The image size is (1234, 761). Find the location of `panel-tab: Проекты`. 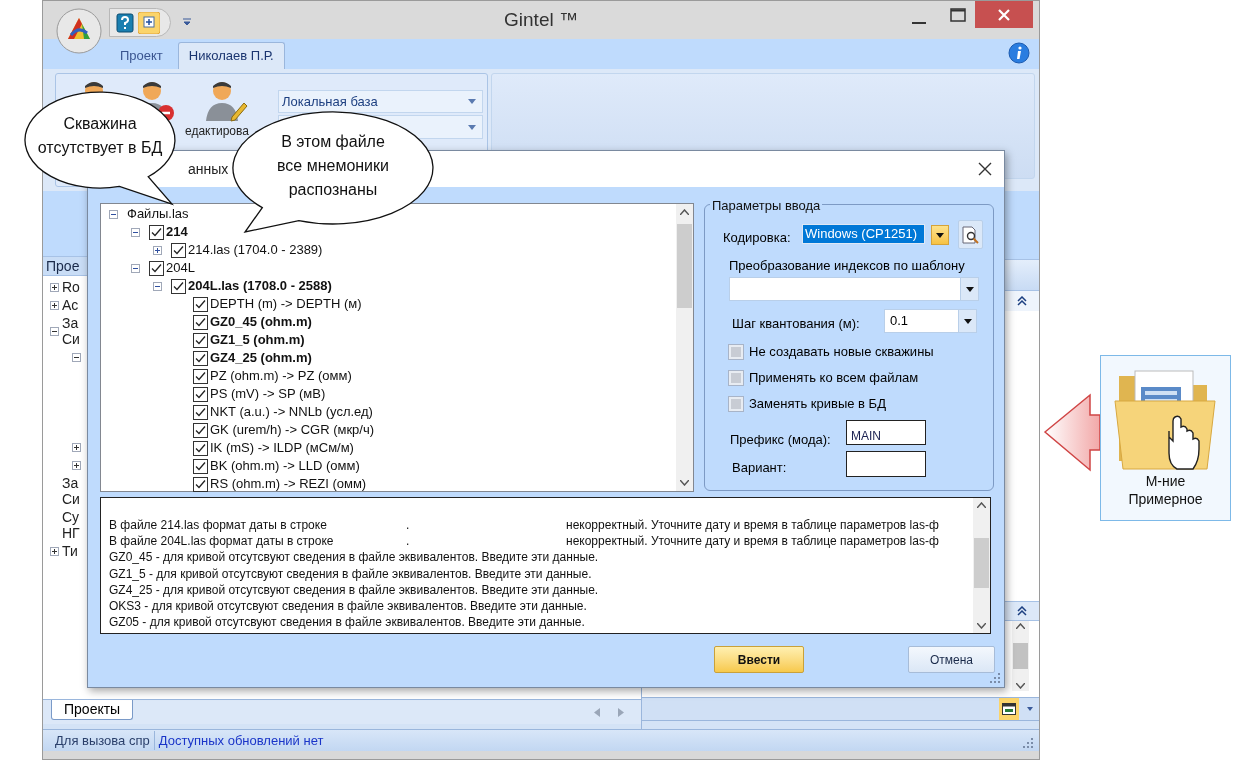

panel-tab: Проекты is located at coordinates (92, 710).